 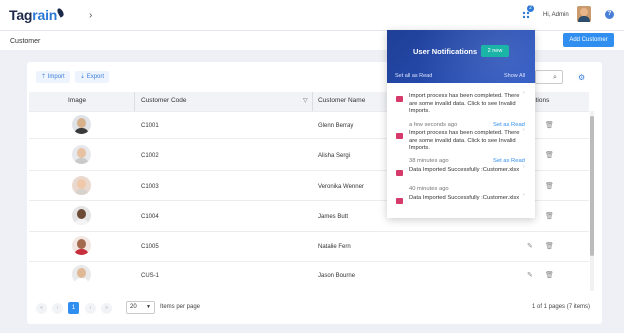 I want to click on next-page-button: ›, so click(x=90, y=308).